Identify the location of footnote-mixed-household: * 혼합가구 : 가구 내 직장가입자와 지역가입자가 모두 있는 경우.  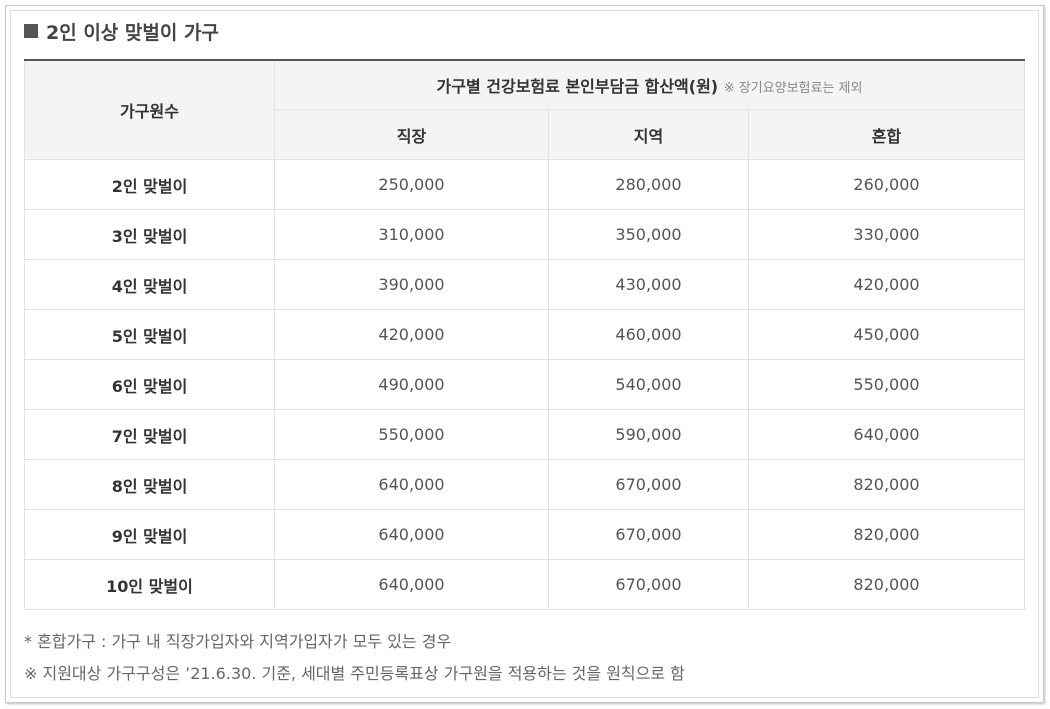
(238, 641).